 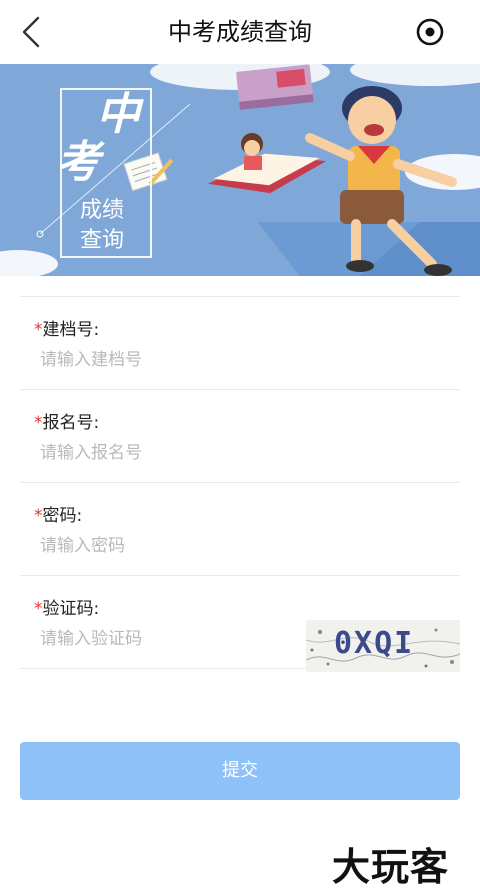 What do you see at coordinates (102, 210) in the screenshot?
I see `banner-subtitle-1: 成绩` at bounding box center [102, 210].